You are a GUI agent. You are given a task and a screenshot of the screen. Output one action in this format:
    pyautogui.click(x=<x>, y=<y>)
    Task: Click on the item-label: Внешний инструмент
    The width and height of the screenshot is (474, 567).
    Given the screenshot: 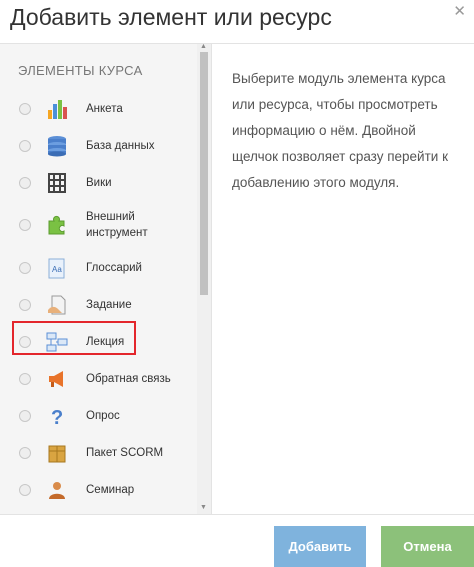 What is the action you would take?
    pyautogui.click(x=117, y=225)
    